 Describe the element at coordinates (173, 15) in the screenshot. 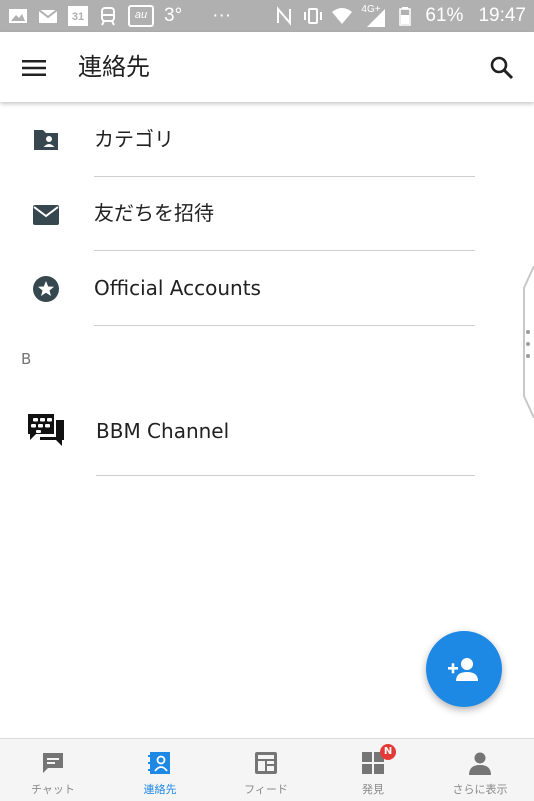

I see `temperature: 3°` at that location.